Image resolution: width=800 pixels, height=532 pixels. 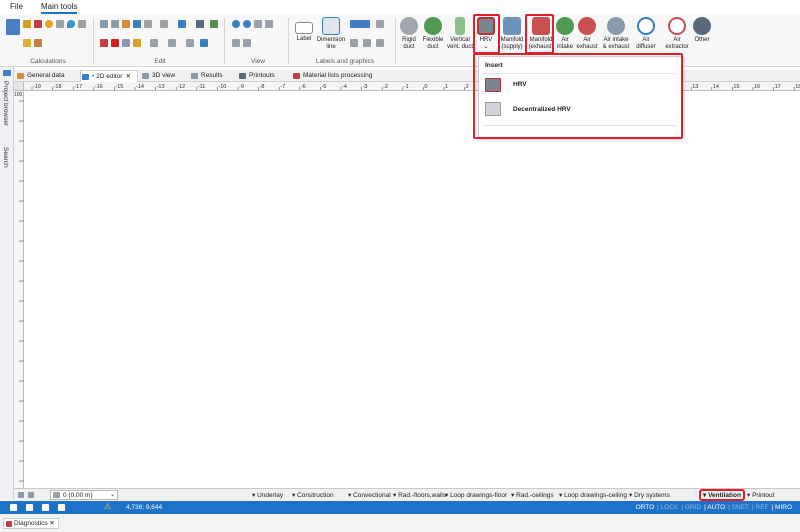 What do you see at coordinates (19, 86) in the screenshot?
I see `ruler-corner` at bounding box center [19, 86].